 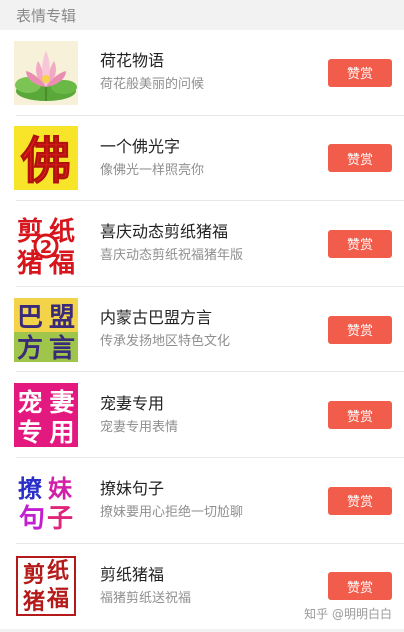 I want to click on album-title: 剪纸猪福, so click(x=132, y=574).